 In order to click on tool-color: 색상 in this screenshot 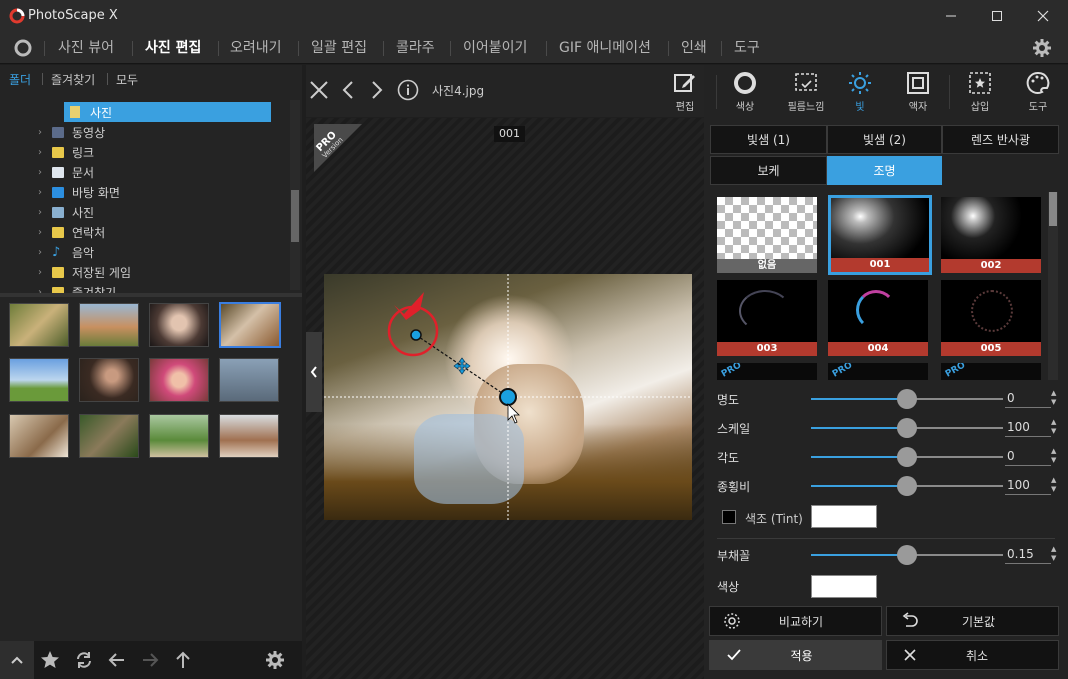, I will do `click(745, 92)`.